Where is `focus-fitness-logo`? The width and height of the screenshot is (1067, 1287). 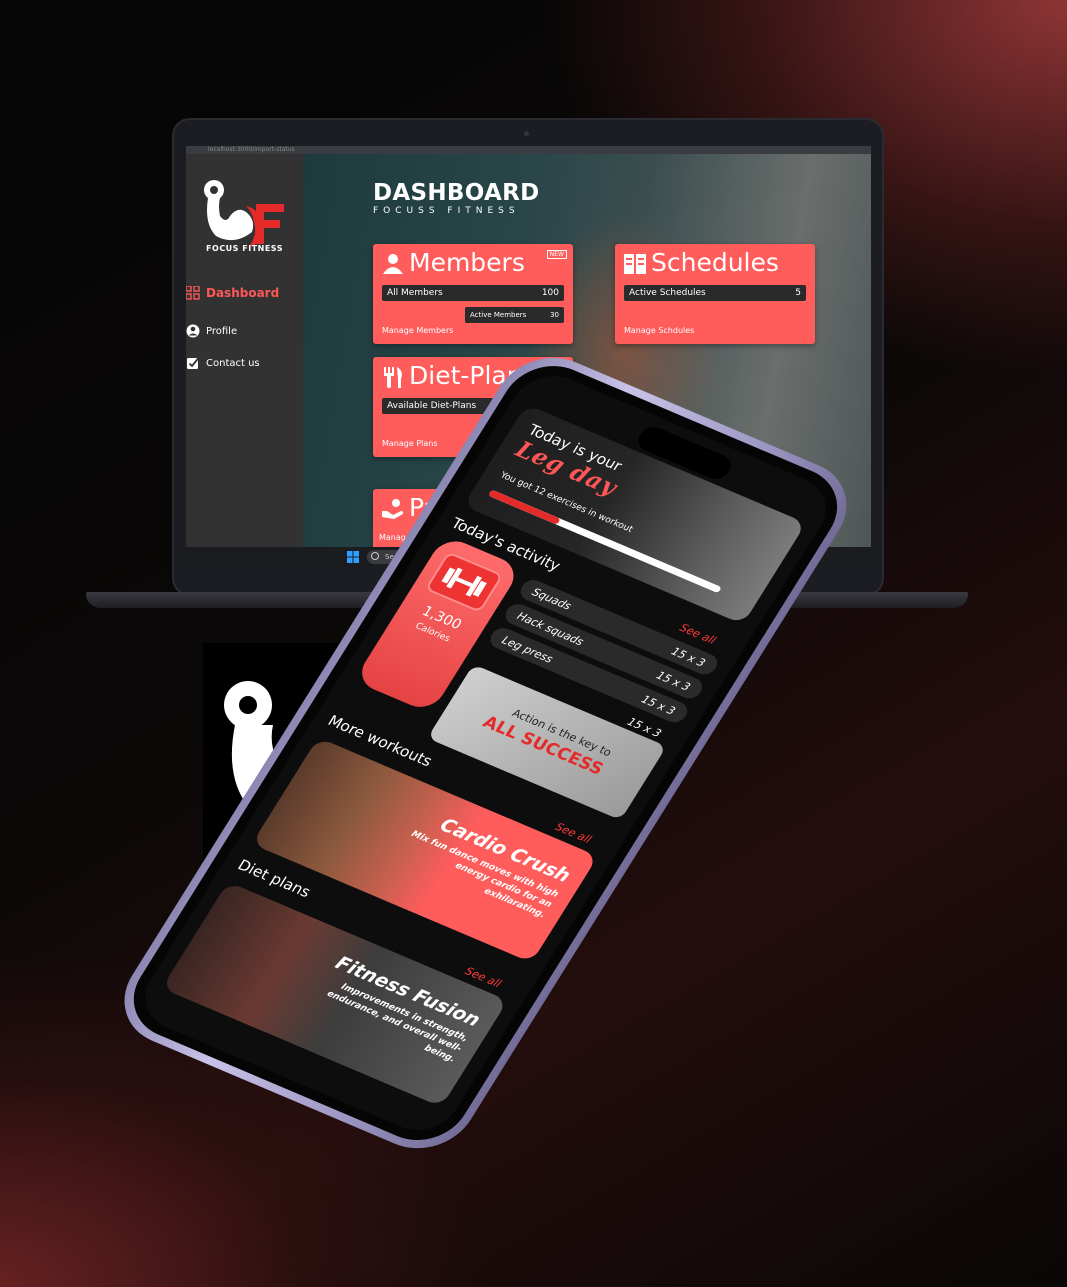
focus-fitness-logo is located at coordinates (244, 214).